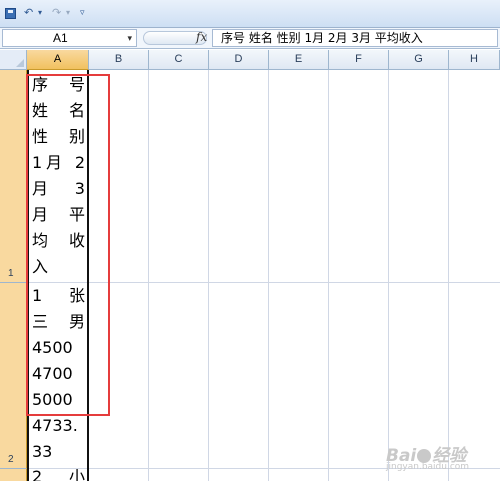 Image resolution: width=500 pixels, height=481 pixels. I want to click on column-header-c: C, so click(179, 60).